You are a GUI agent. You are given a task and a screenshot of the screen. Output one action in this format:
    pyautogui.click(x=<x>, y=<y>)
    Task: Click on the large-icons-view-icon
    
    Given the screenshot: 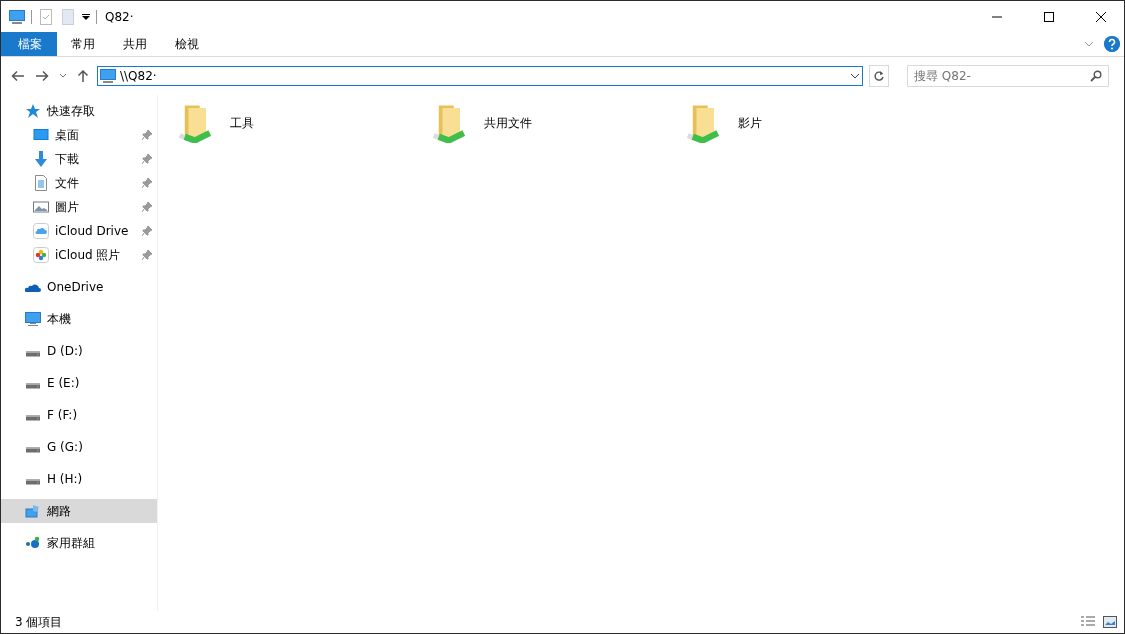 What is the action you would take?
    pyautogui.click(x=1110, y=622)
    